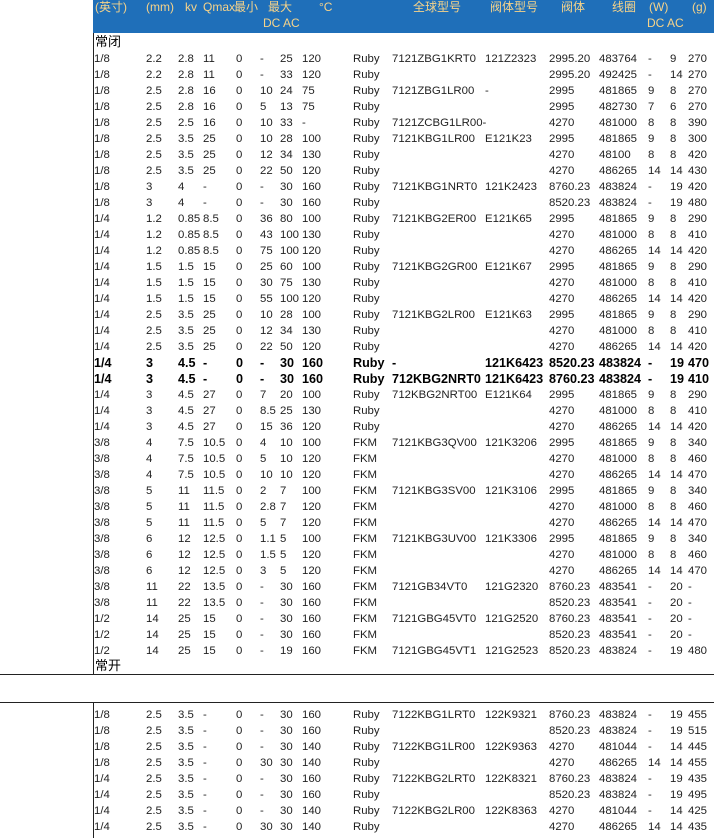 This screenshot has height=838, width=714. Describe the element at coordinates (154, 235) in the screenshot. I see `cell-orifice: 1.2` at that location.